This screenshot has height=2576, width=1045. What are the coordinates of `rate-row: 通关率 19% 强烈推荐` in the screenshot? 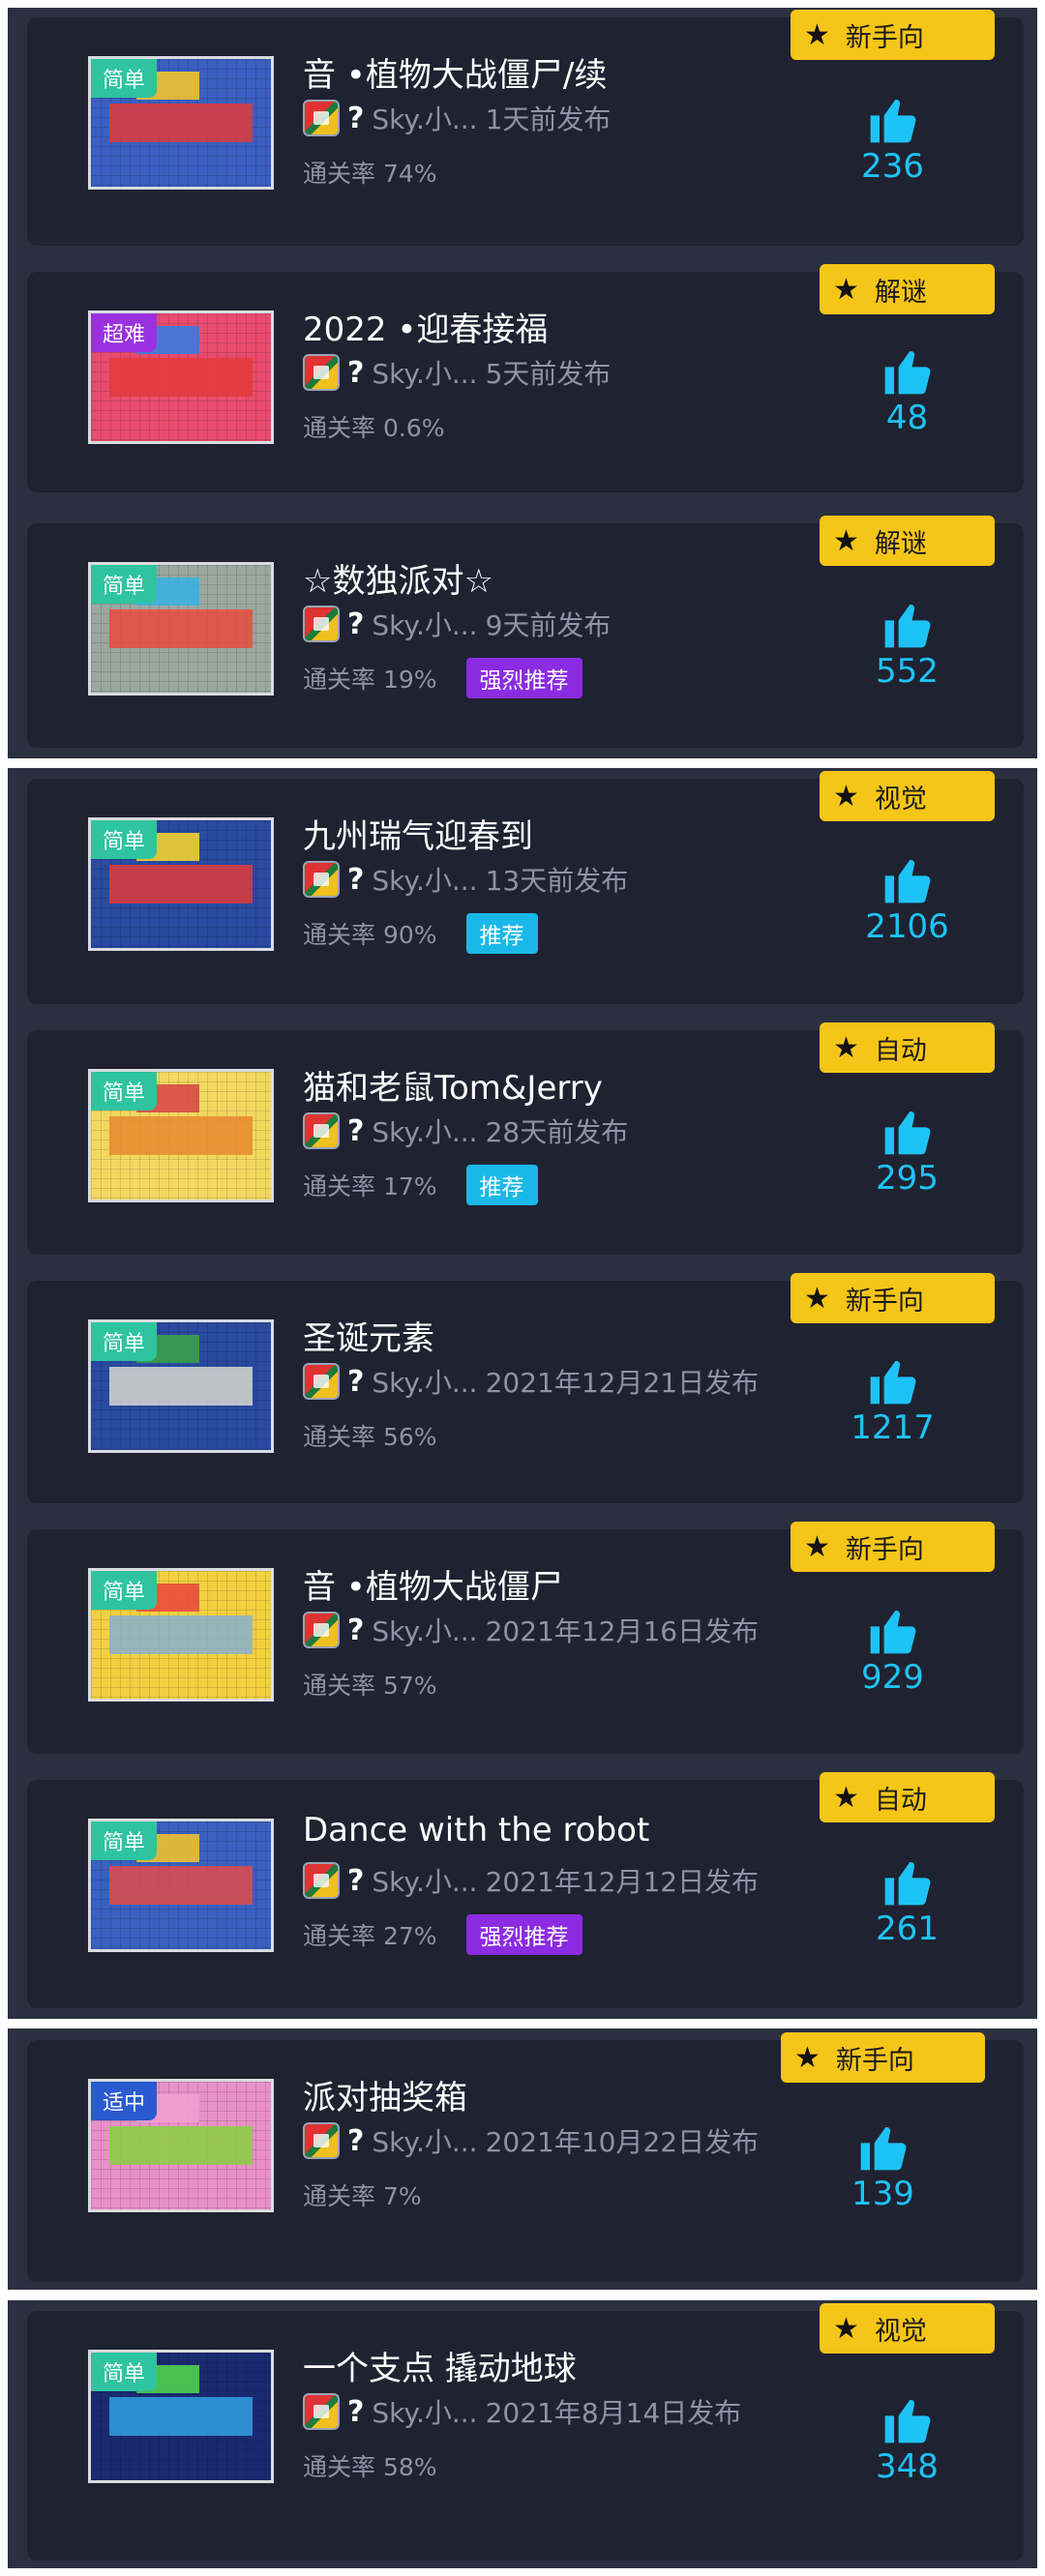 It's located at (442, 678).